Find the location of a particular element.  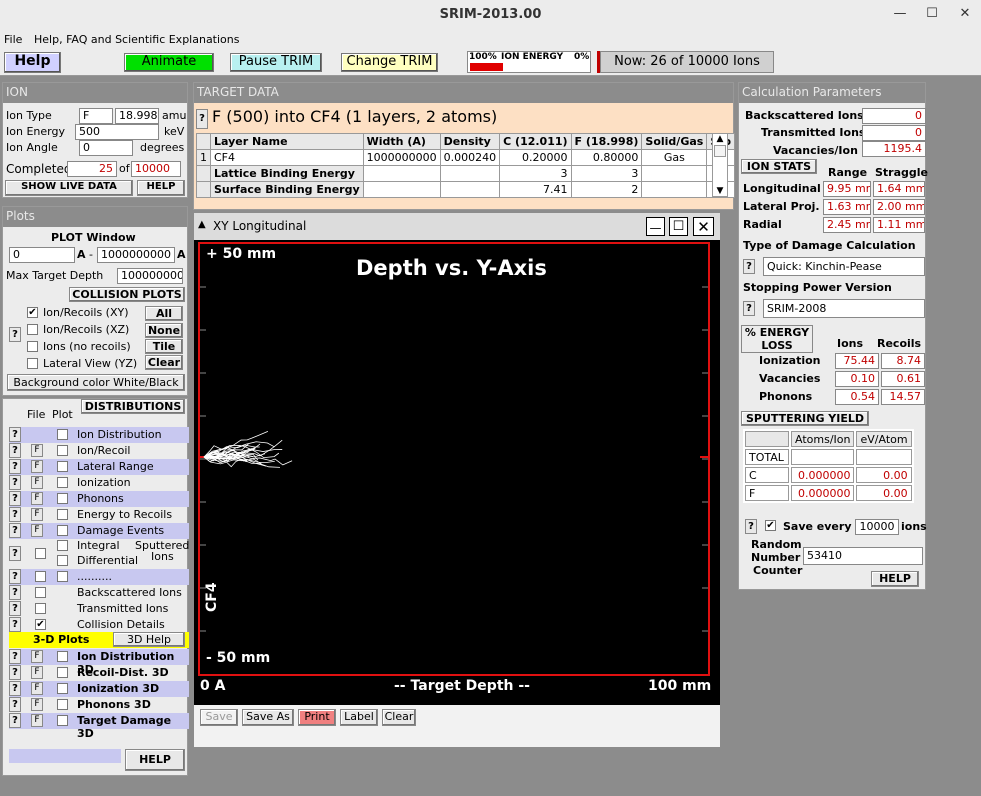

show-live-data-button: SHOW LIVE DATA is located at coordinates (69, 188).